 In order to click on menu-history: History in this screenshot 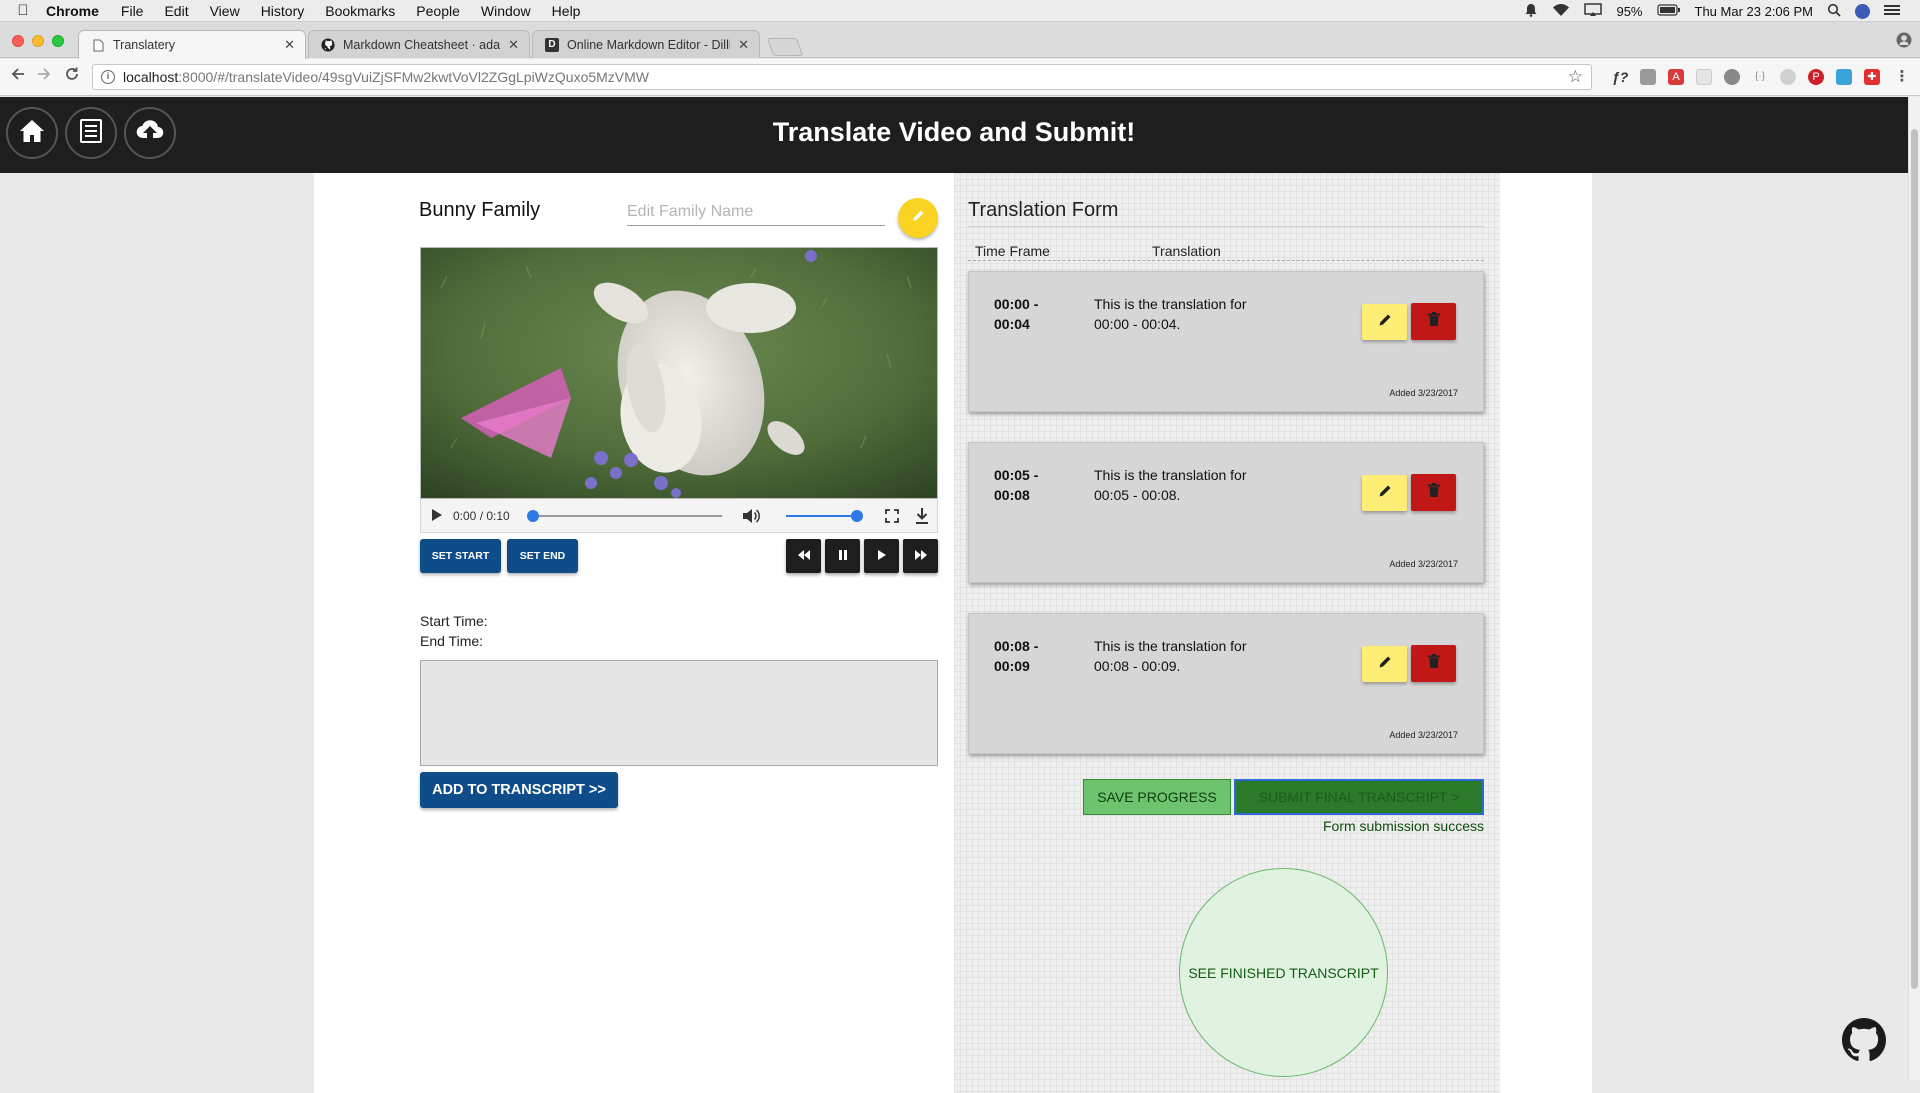, I will do `click(283, 11)`.